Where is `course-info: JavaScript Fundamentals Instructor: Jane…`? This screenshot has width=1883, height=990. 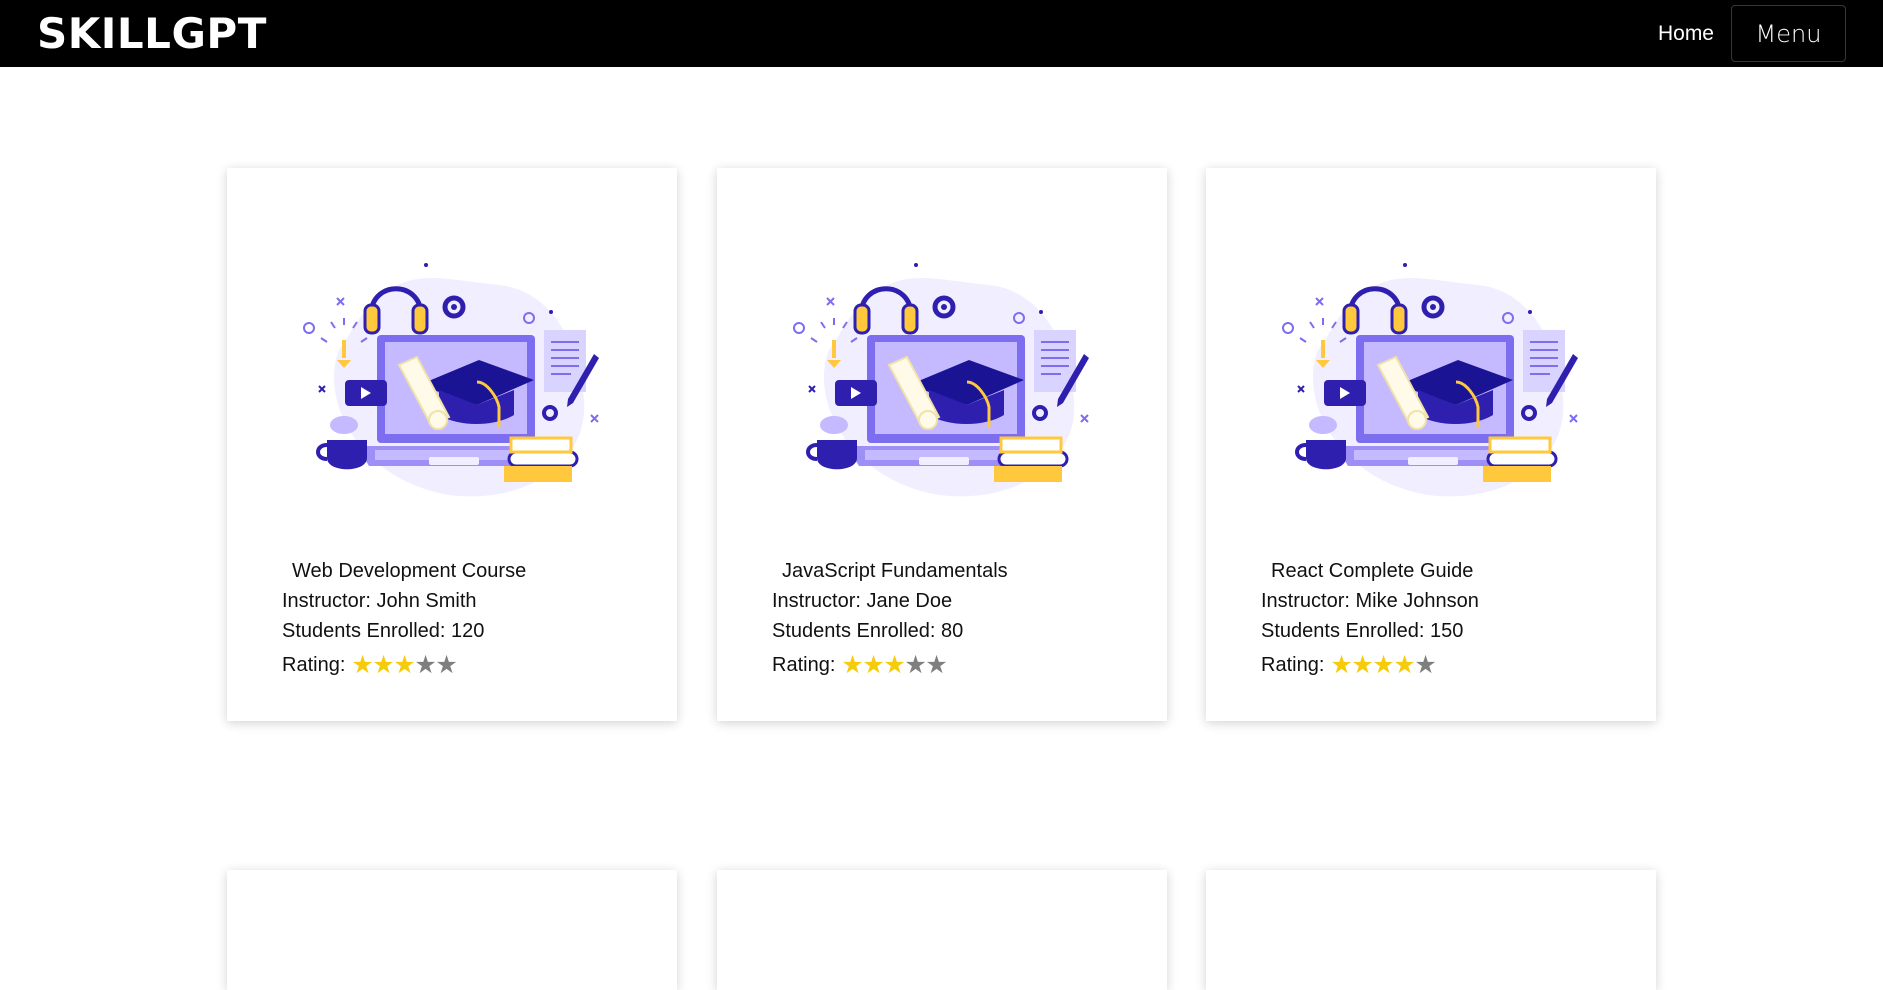
course-info: JavaScript Fundamentals Instructor: Jane… is located at coordinates (890, 618).